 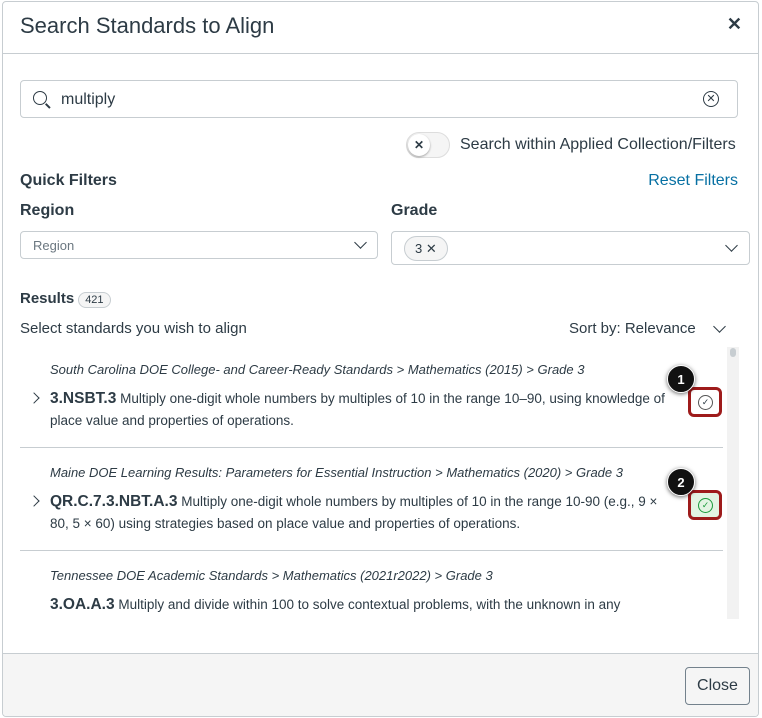 What do you see at coordinates (133, 328) in the screenshot?
I see `results-hint: Select standards you wish to align` at bounding box center [133, 328].